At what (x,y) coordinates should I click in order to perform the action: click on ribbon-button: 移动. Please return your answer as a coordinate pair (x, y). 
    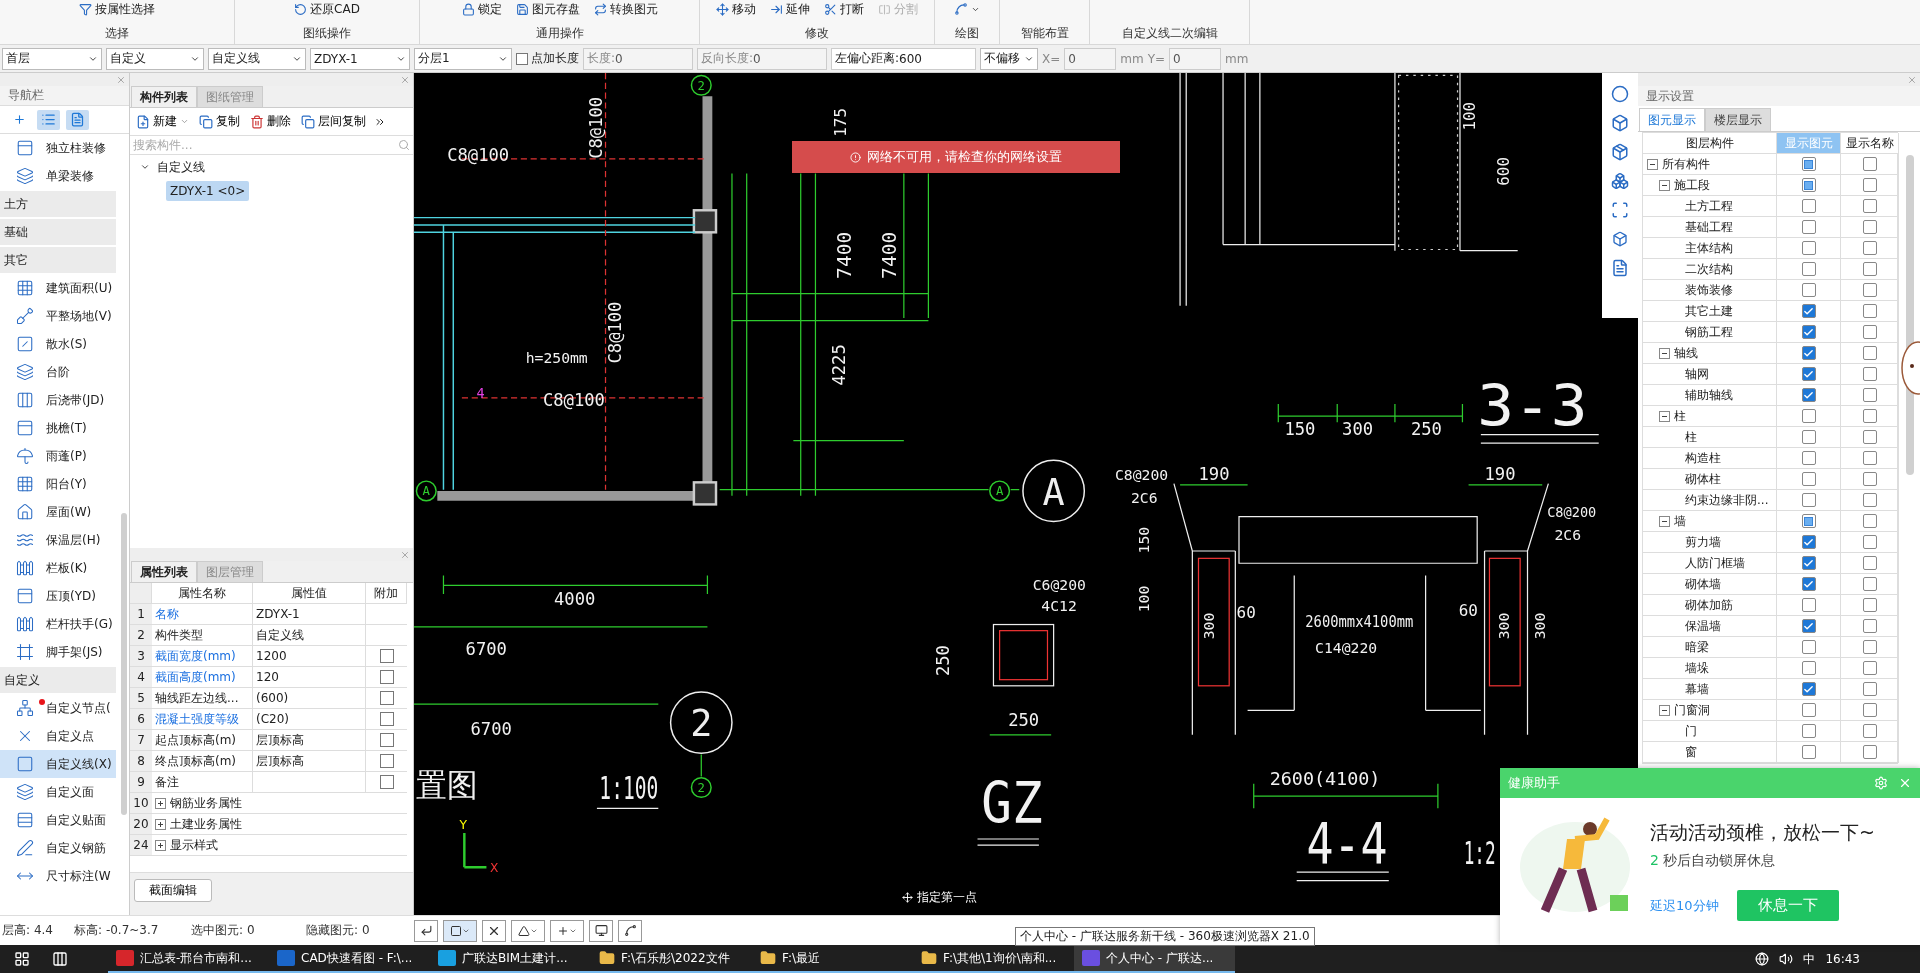
    Looking at the image, I should click on (736, 9).